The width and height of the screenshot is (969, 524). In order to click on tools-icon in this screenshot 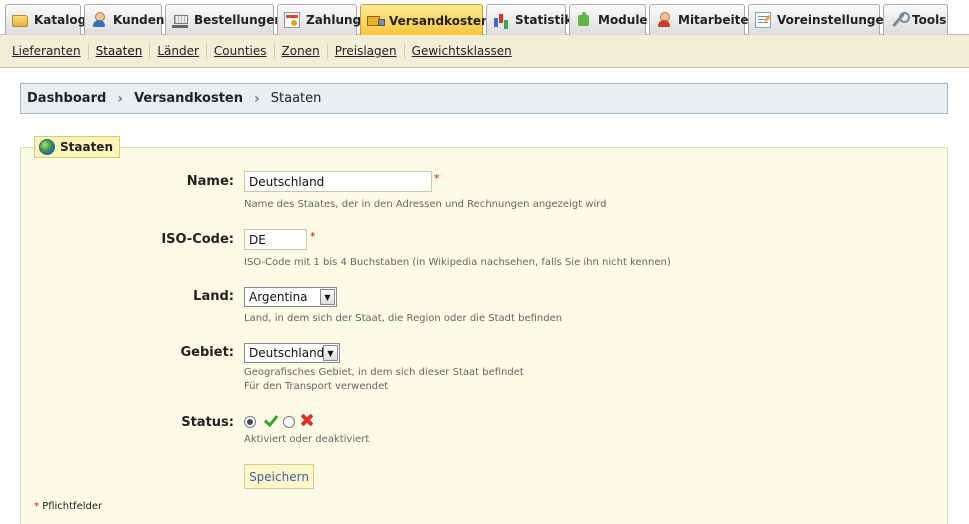, I will do `click(900, 20)`.